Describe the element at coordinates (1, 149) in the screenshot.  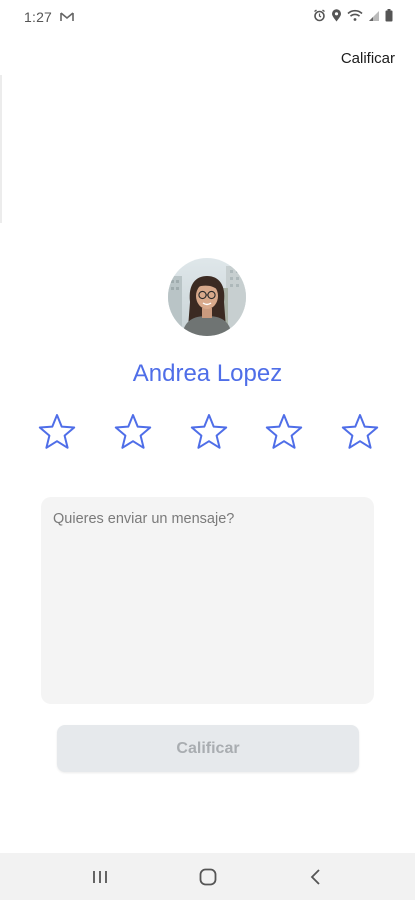
I see `left-edge-divider` at that location.